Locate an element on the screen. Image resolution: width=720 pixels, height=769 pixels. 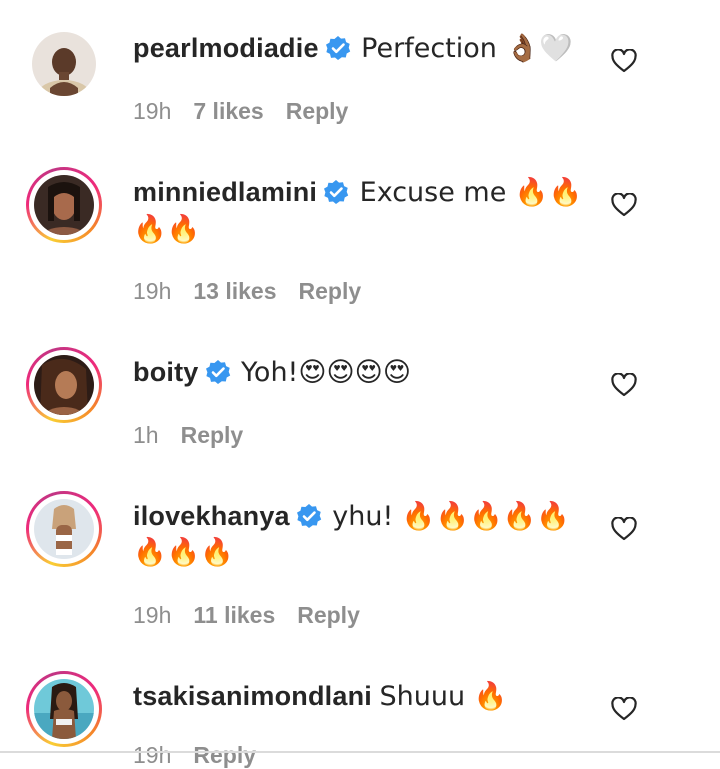
comment-meta: 19h 13 likes Reply is located at coordinates (258, 291).